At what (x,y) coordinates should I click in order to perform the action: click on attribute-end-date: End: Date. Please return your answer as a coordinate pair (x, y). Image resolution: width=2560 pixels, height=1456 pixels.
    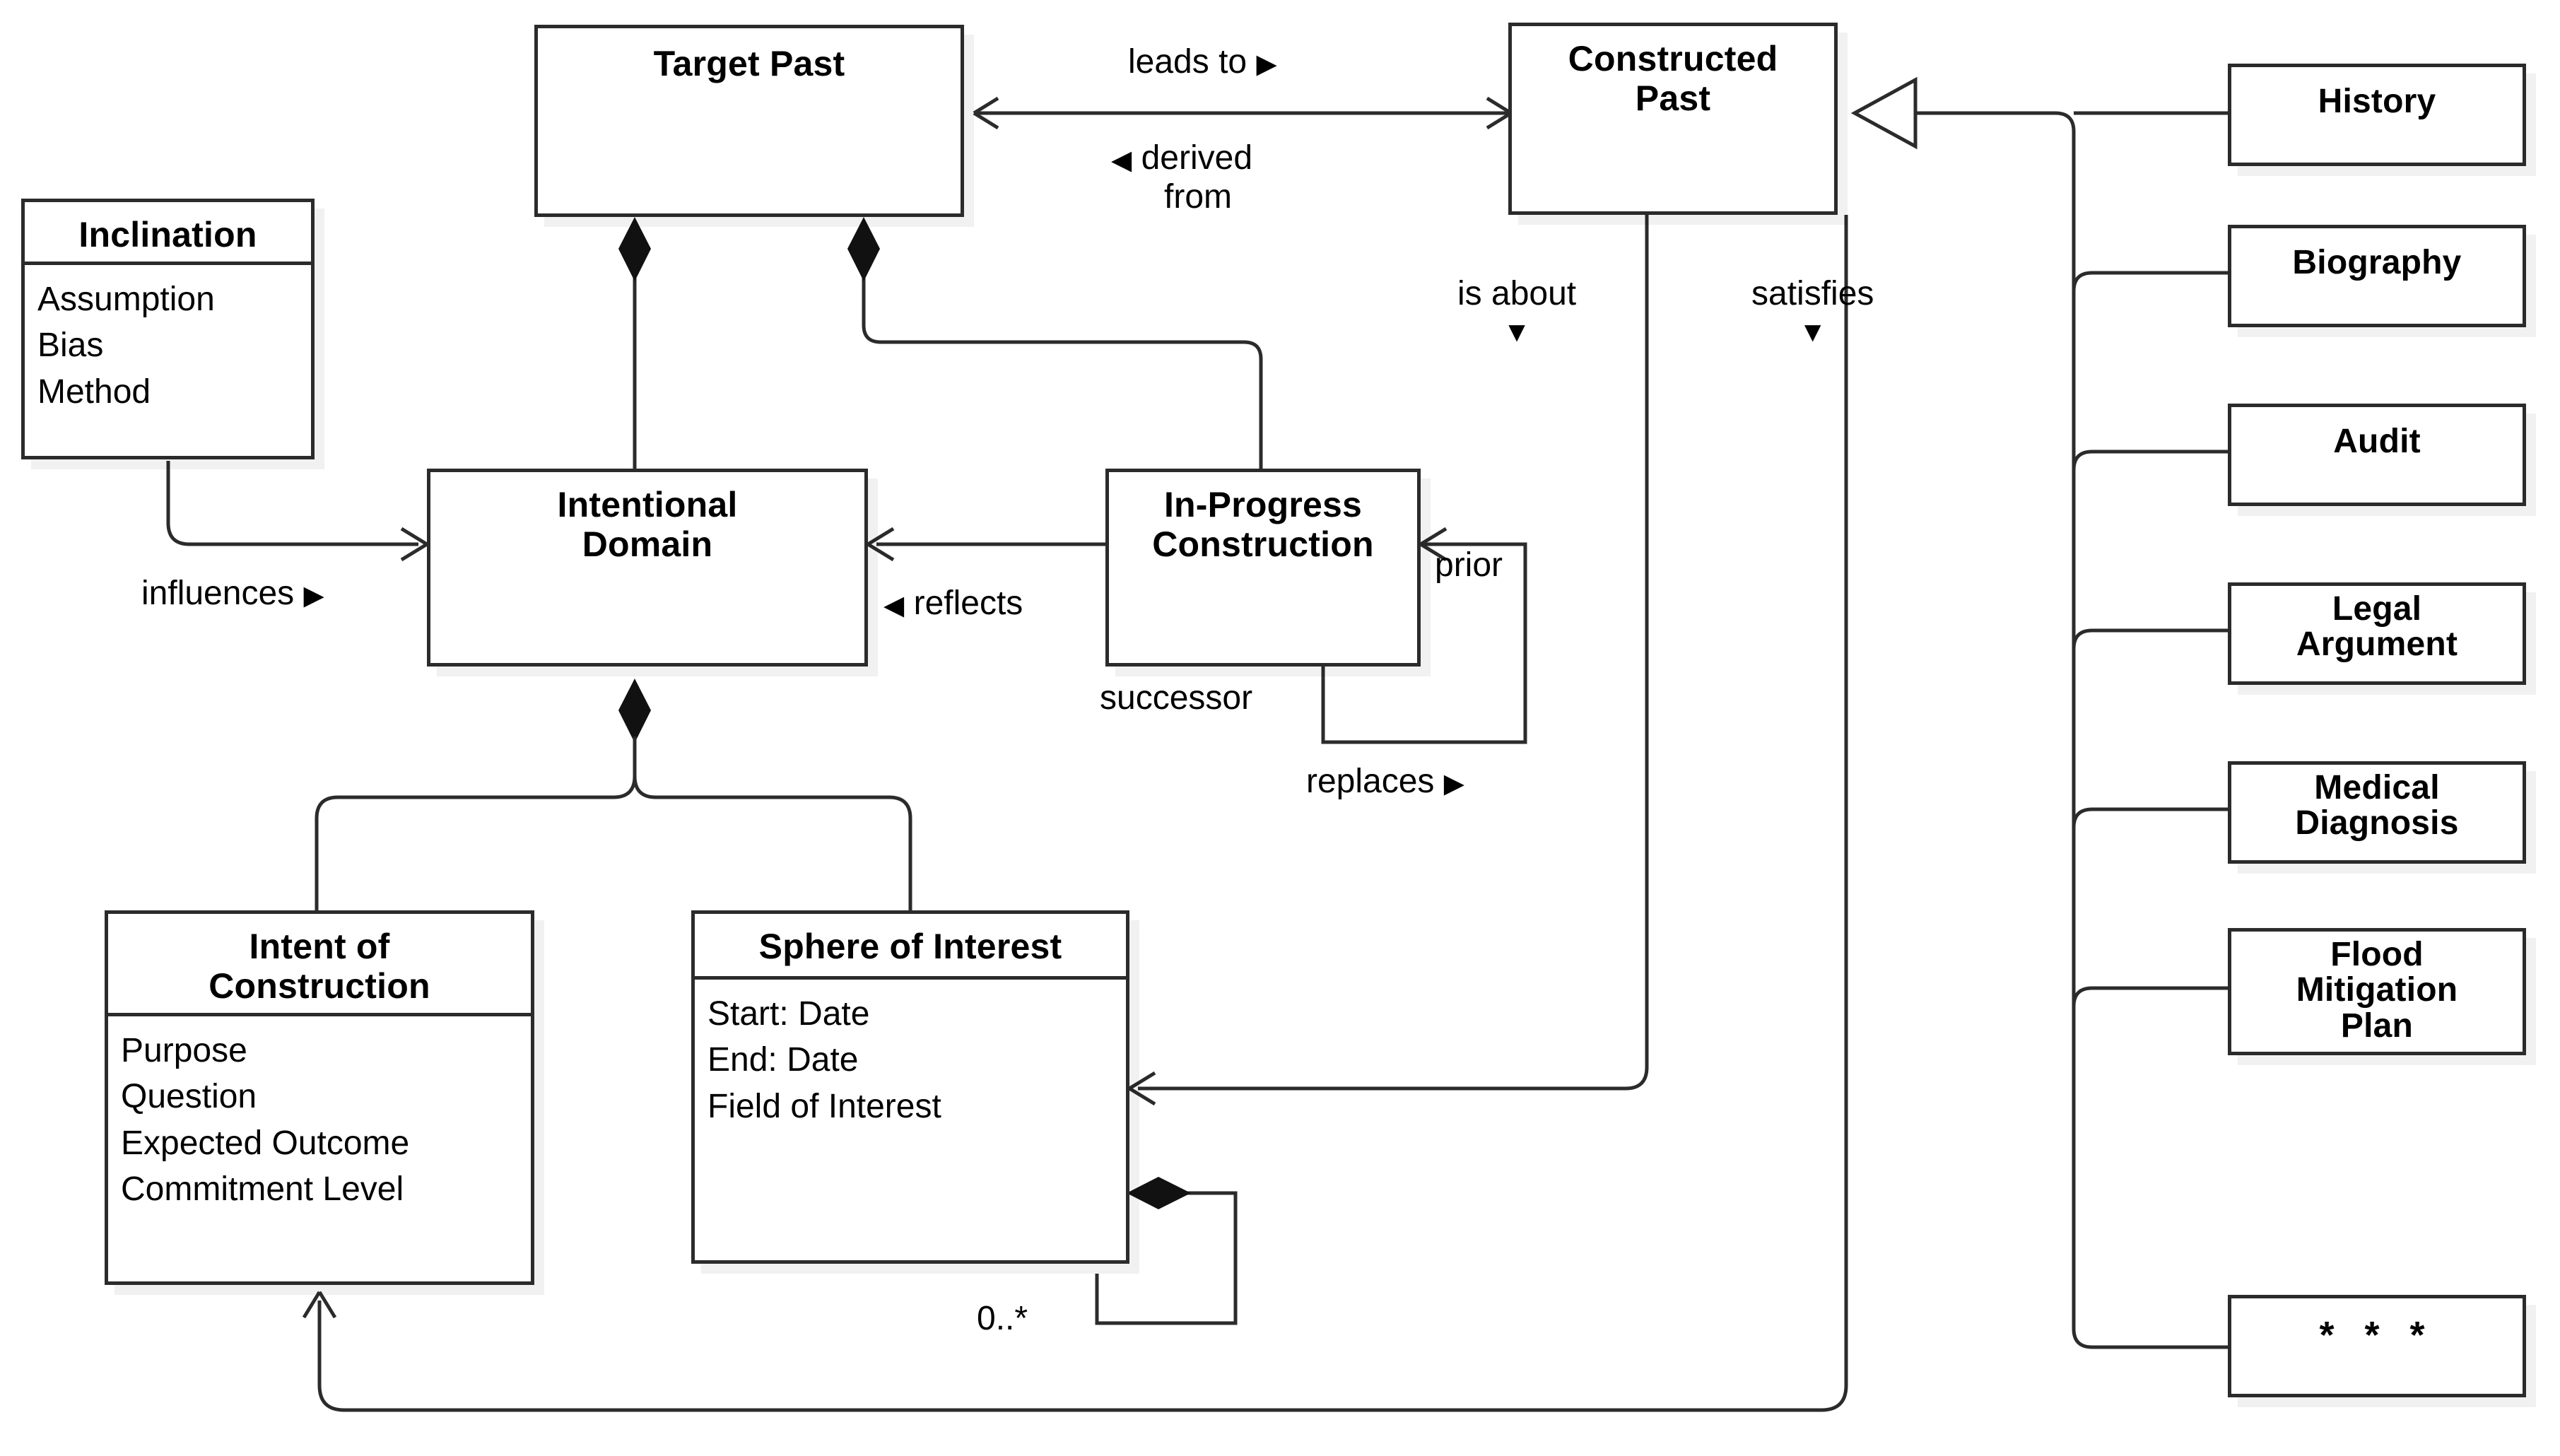
    Looking at the image, I should click on (783, 1060).